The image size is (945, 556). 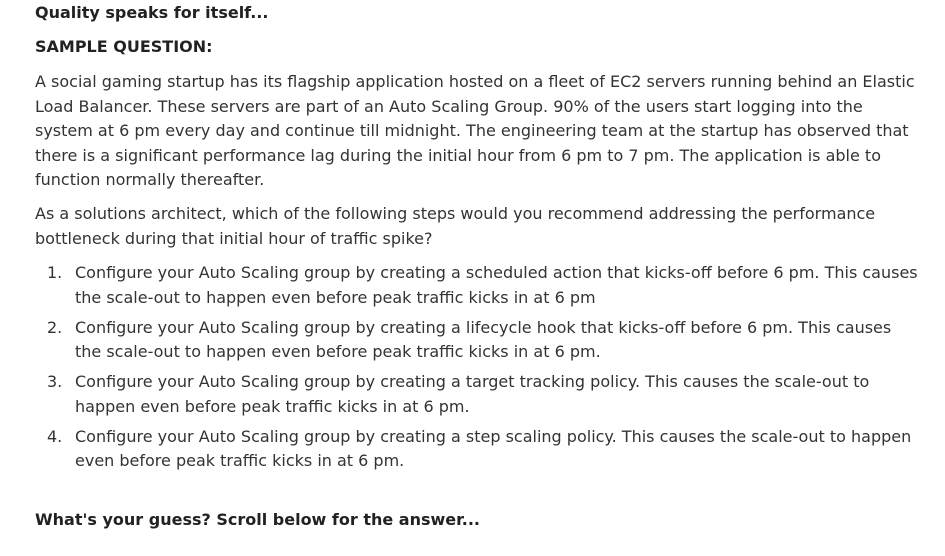 I want to click on option-number: 2., so click(x=55, y=327).